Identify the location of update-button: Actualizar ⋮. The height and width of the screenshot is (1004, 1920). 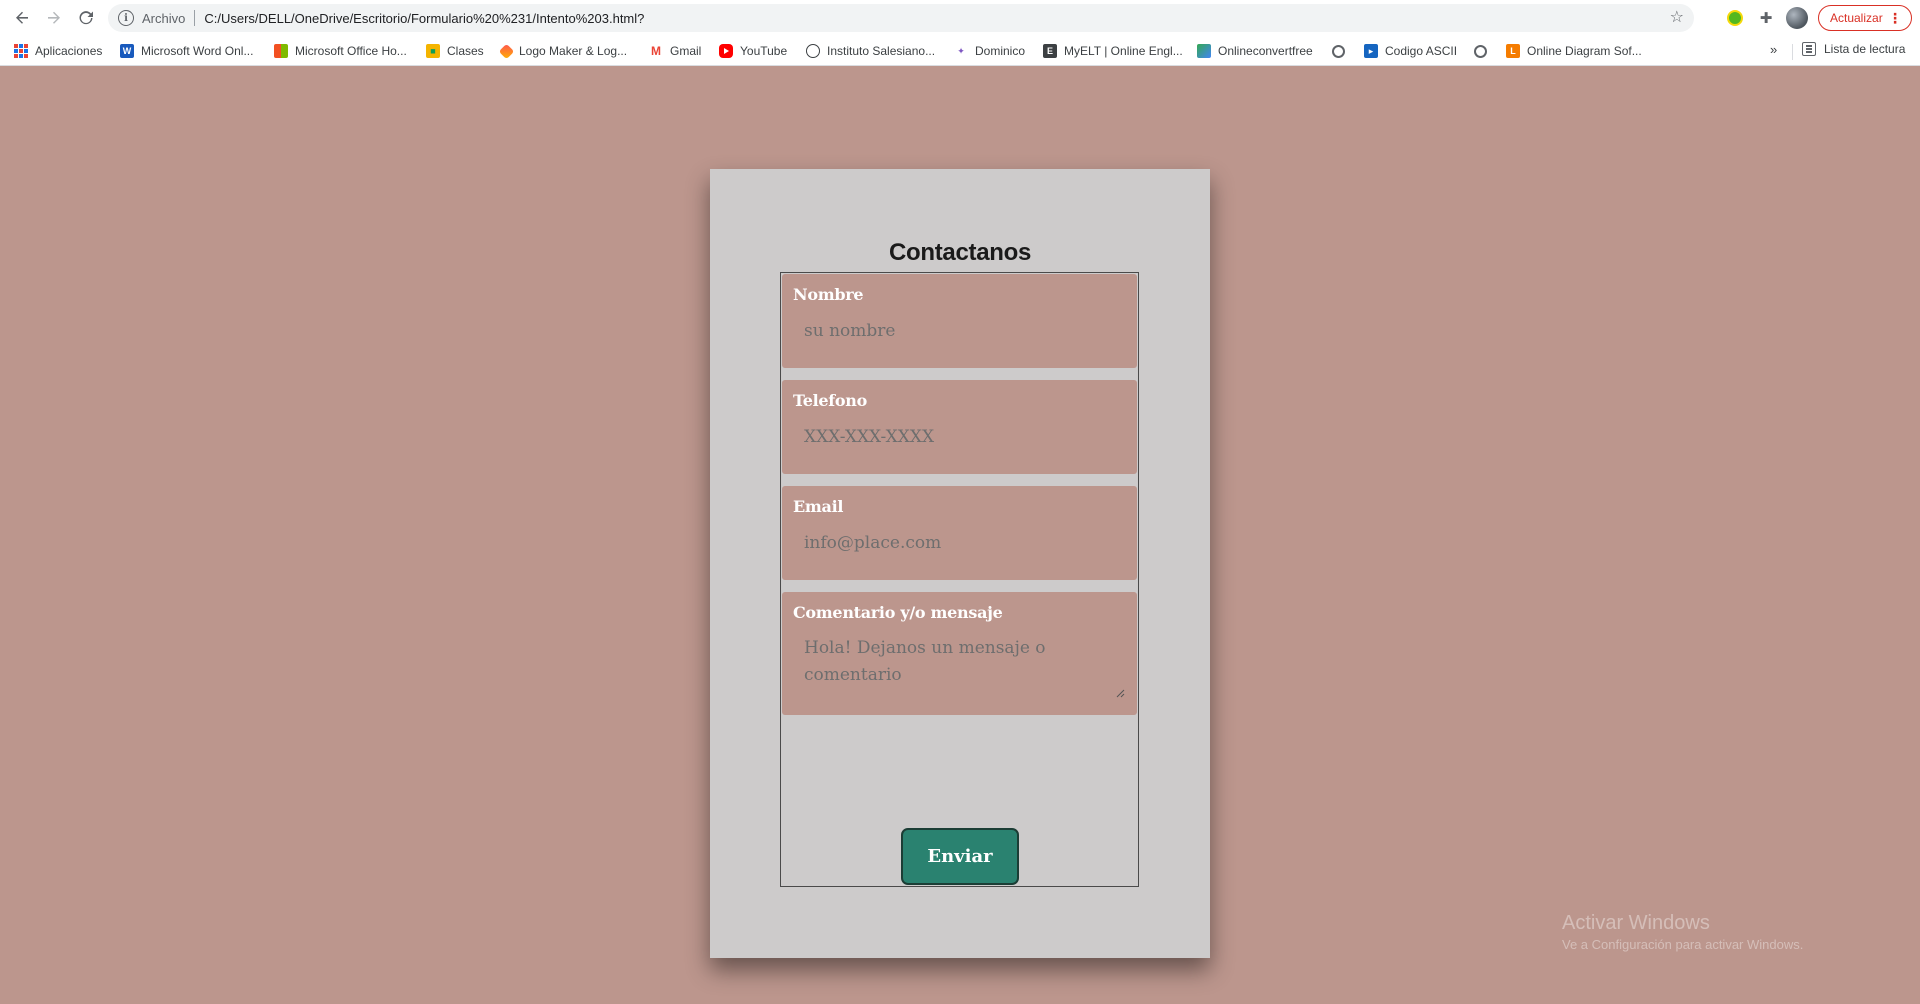
(1865, 18).